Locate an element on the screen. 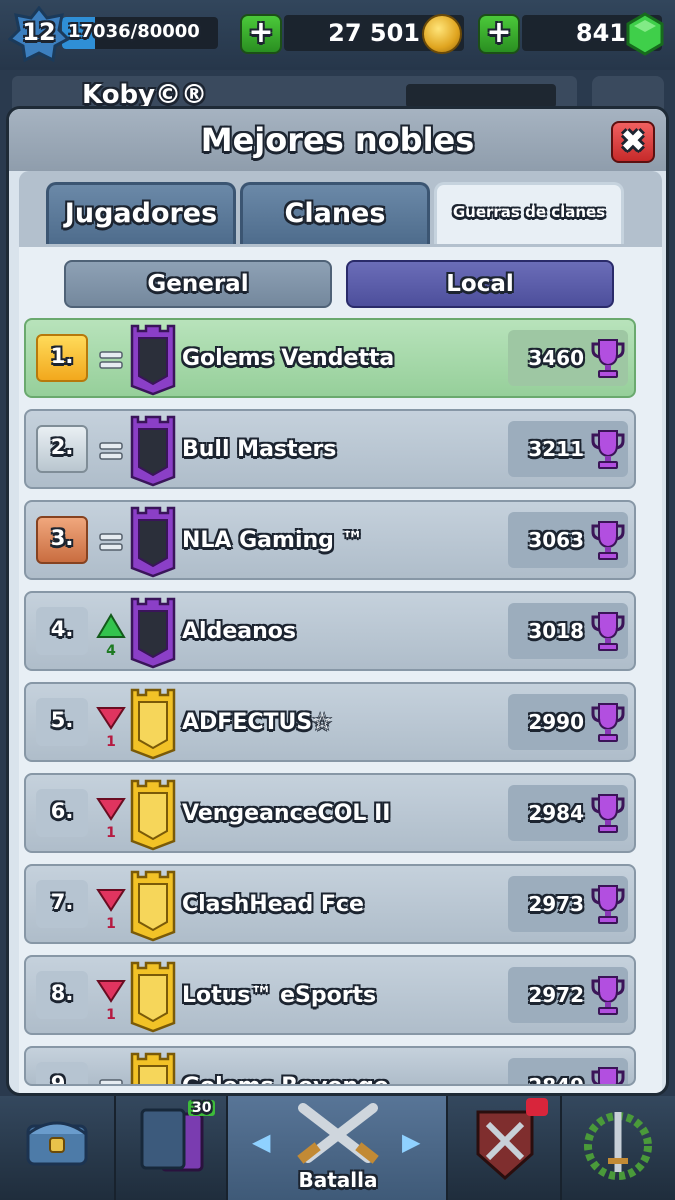 Image resolution: width=675 pixels, height=1200 pixels. rank-number: 7. is located at coordinates (62, 902).